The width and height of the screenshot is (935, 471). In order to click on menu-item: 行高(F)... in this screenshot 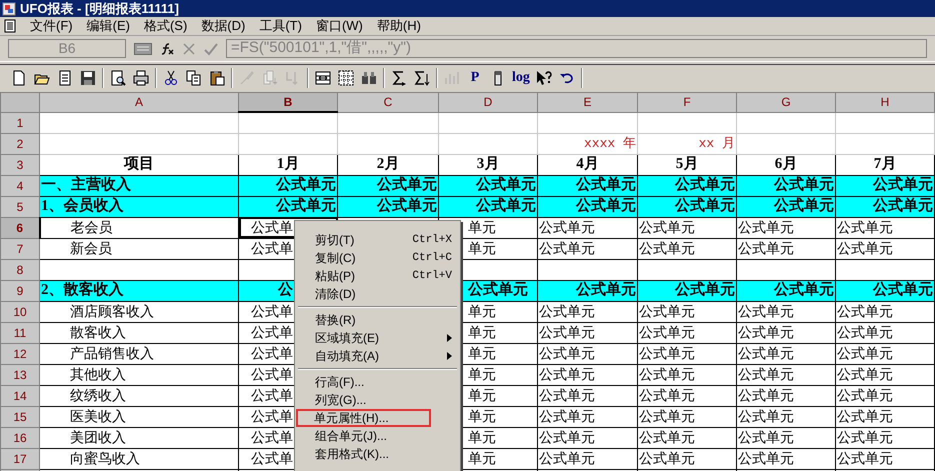, I will do `click(377, 382)`.